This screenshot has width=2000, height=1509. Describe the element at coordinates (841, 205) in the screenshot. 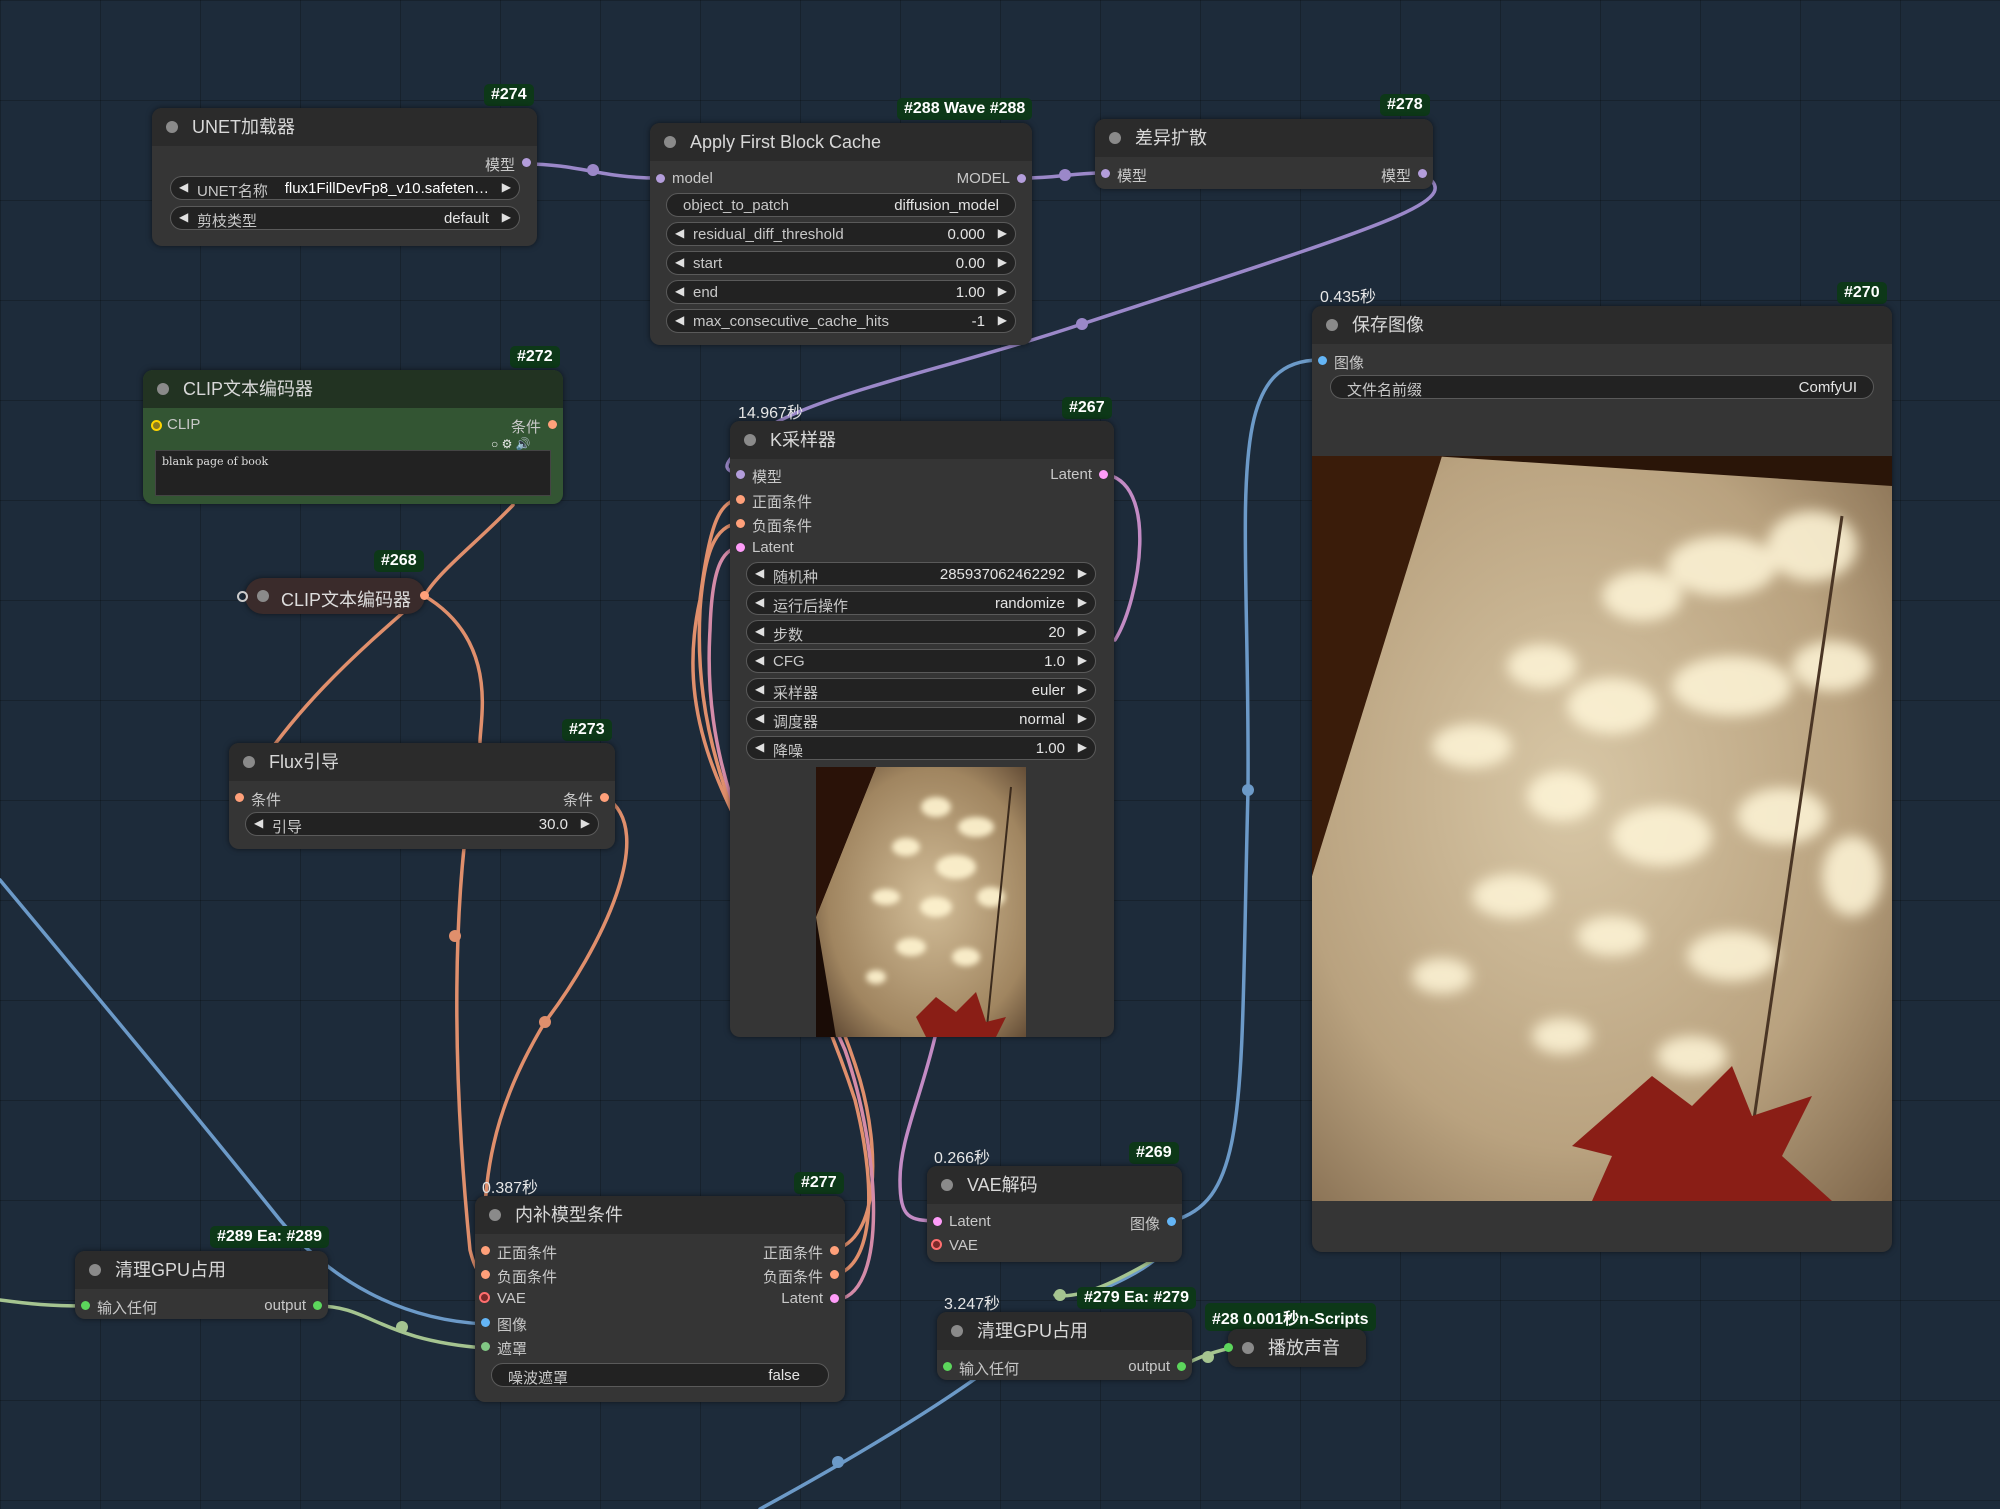

I see `object-to-patch-field: object_to_patch diffusion_model` at that location.